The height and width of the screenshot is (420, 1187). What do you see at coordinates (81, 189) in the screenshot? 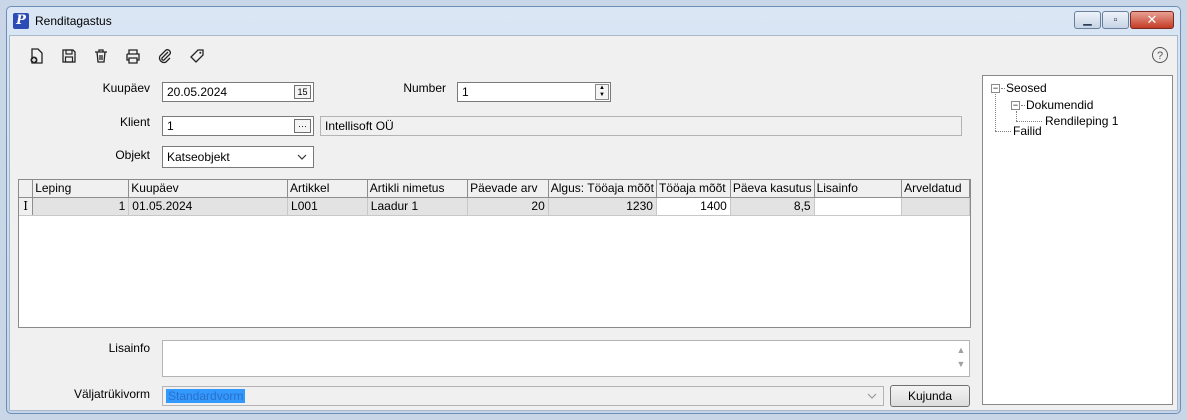
I see `column-header: Leping` at bounding box center [81, 189].